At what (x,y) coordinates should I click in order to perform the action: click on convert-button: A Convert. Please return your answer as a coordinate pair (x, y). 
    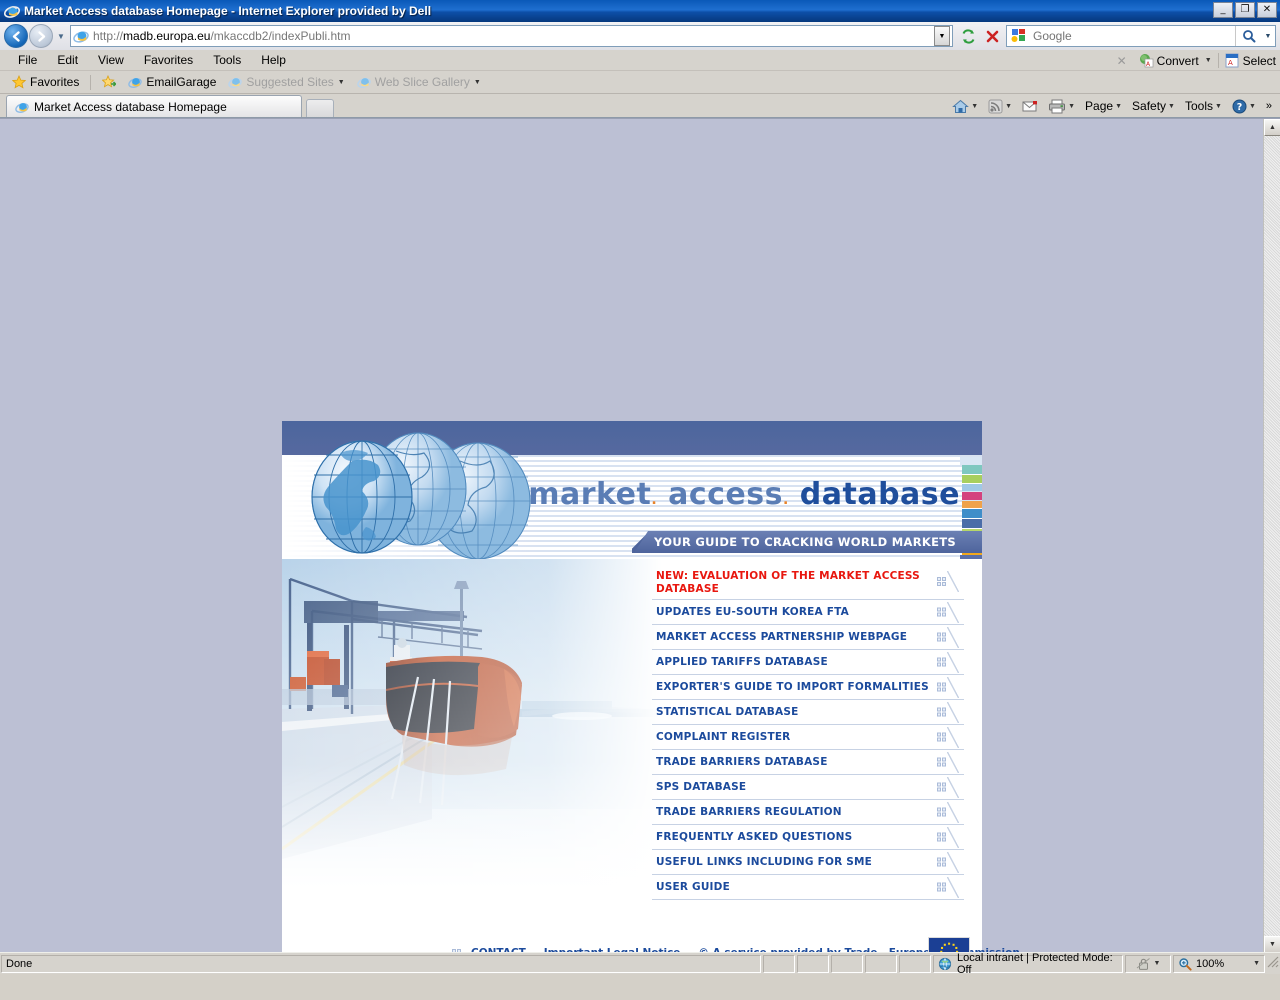
    Looking at the image, I should click on (1169, 60).